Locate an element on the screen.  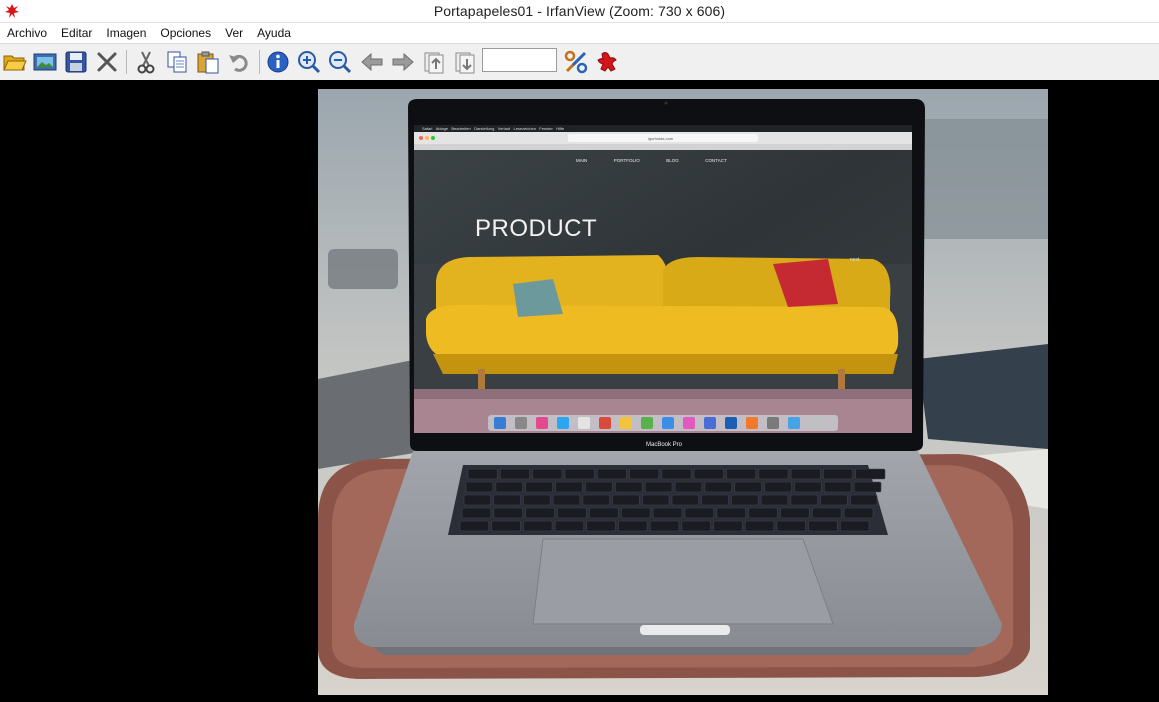
cut-icon is located at coordinates (146, 62).